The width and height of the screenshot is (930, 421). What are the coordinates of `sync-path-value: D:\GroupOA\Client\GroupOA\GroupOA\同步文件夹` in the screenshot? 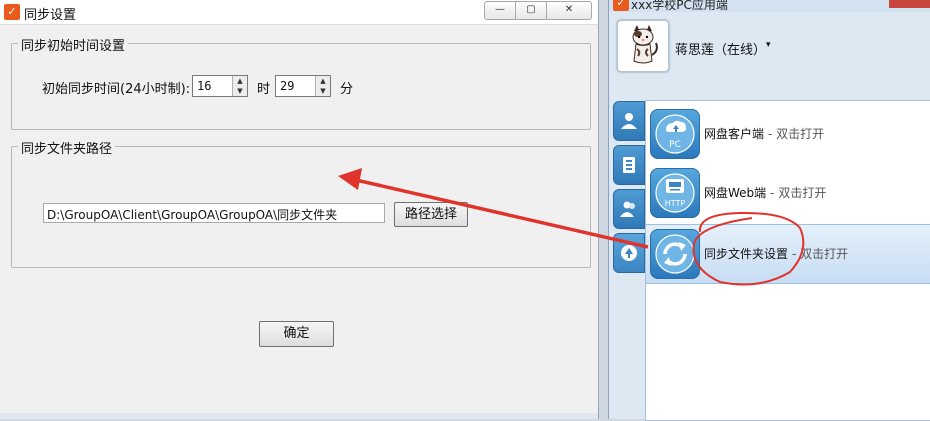 It's located at (192, 214).